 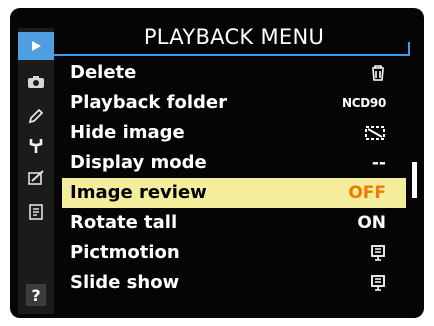 I want to click on pencil-tab, so click(x=36, y=116).